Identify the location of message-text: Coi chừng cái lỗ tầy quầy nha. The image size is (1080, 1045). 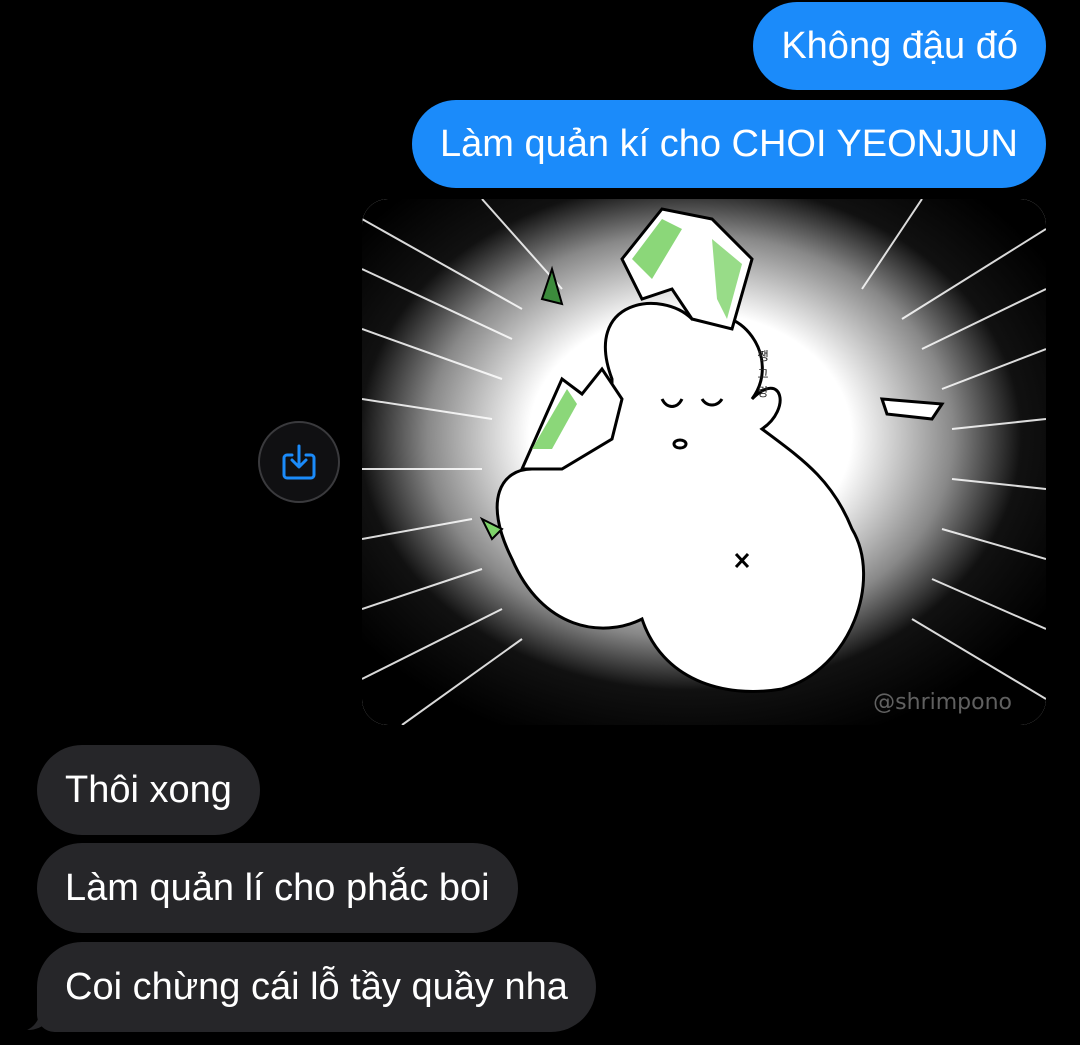
(316, 987).